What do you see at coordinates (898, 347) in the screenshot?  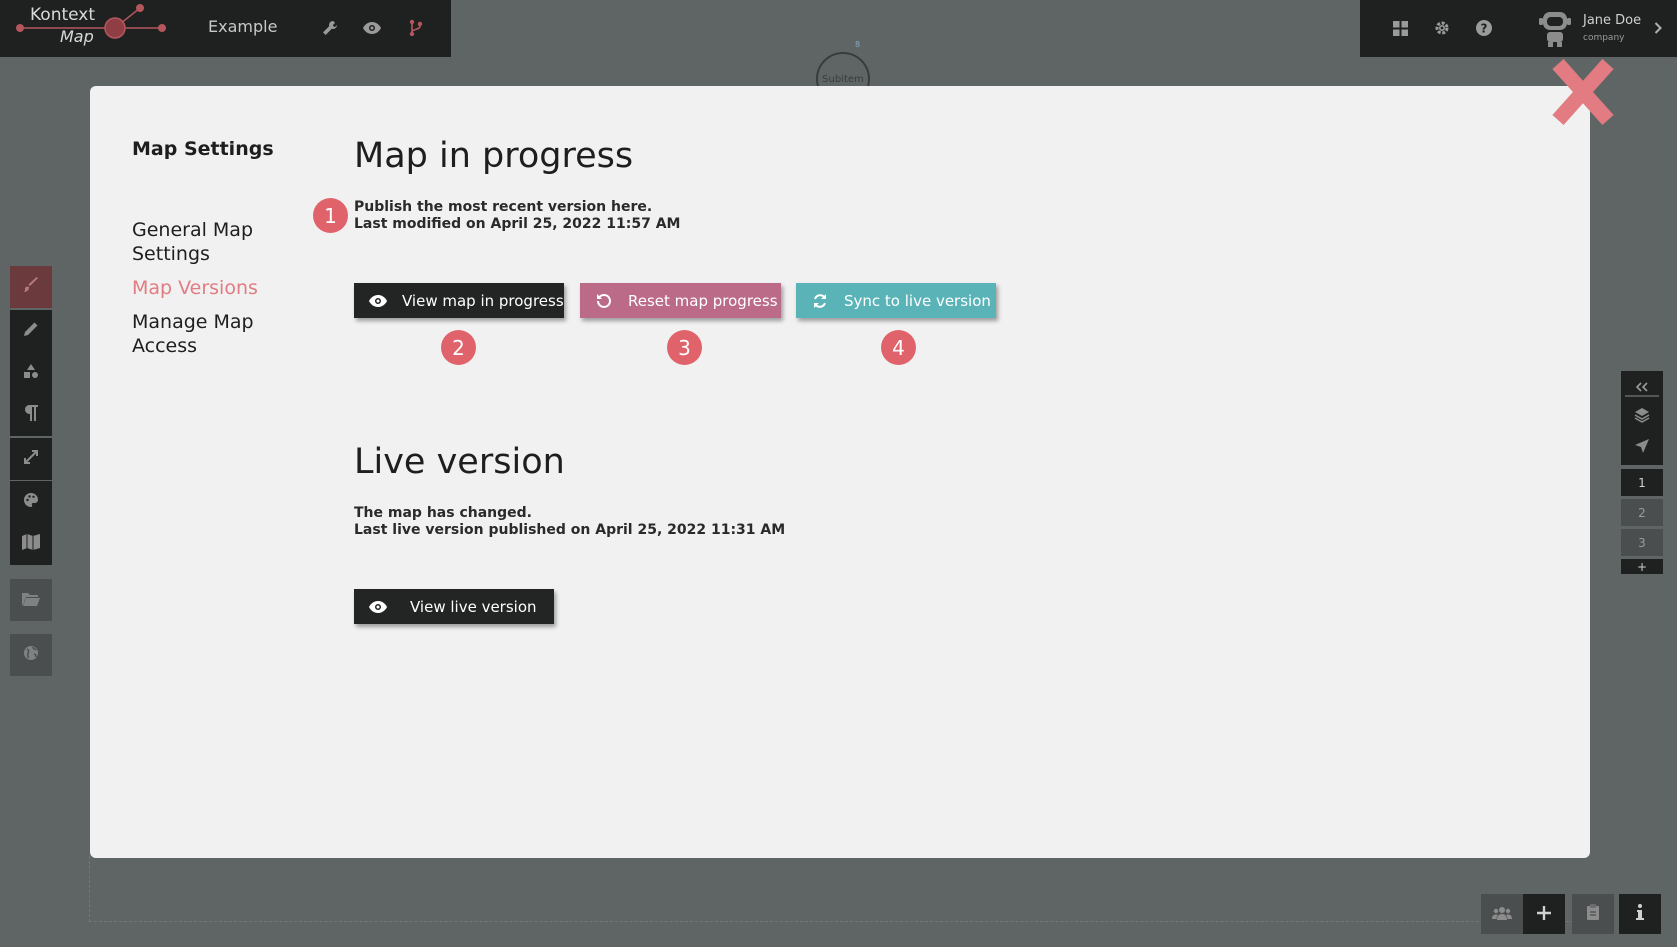 I see `callout-badge-4: 4` at bounding box center [898, 347].